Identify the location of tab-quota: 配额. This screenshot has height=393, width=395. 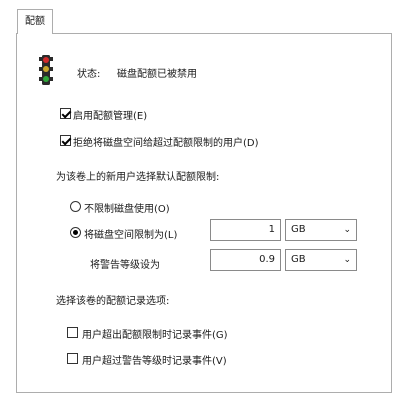
(35, 21).